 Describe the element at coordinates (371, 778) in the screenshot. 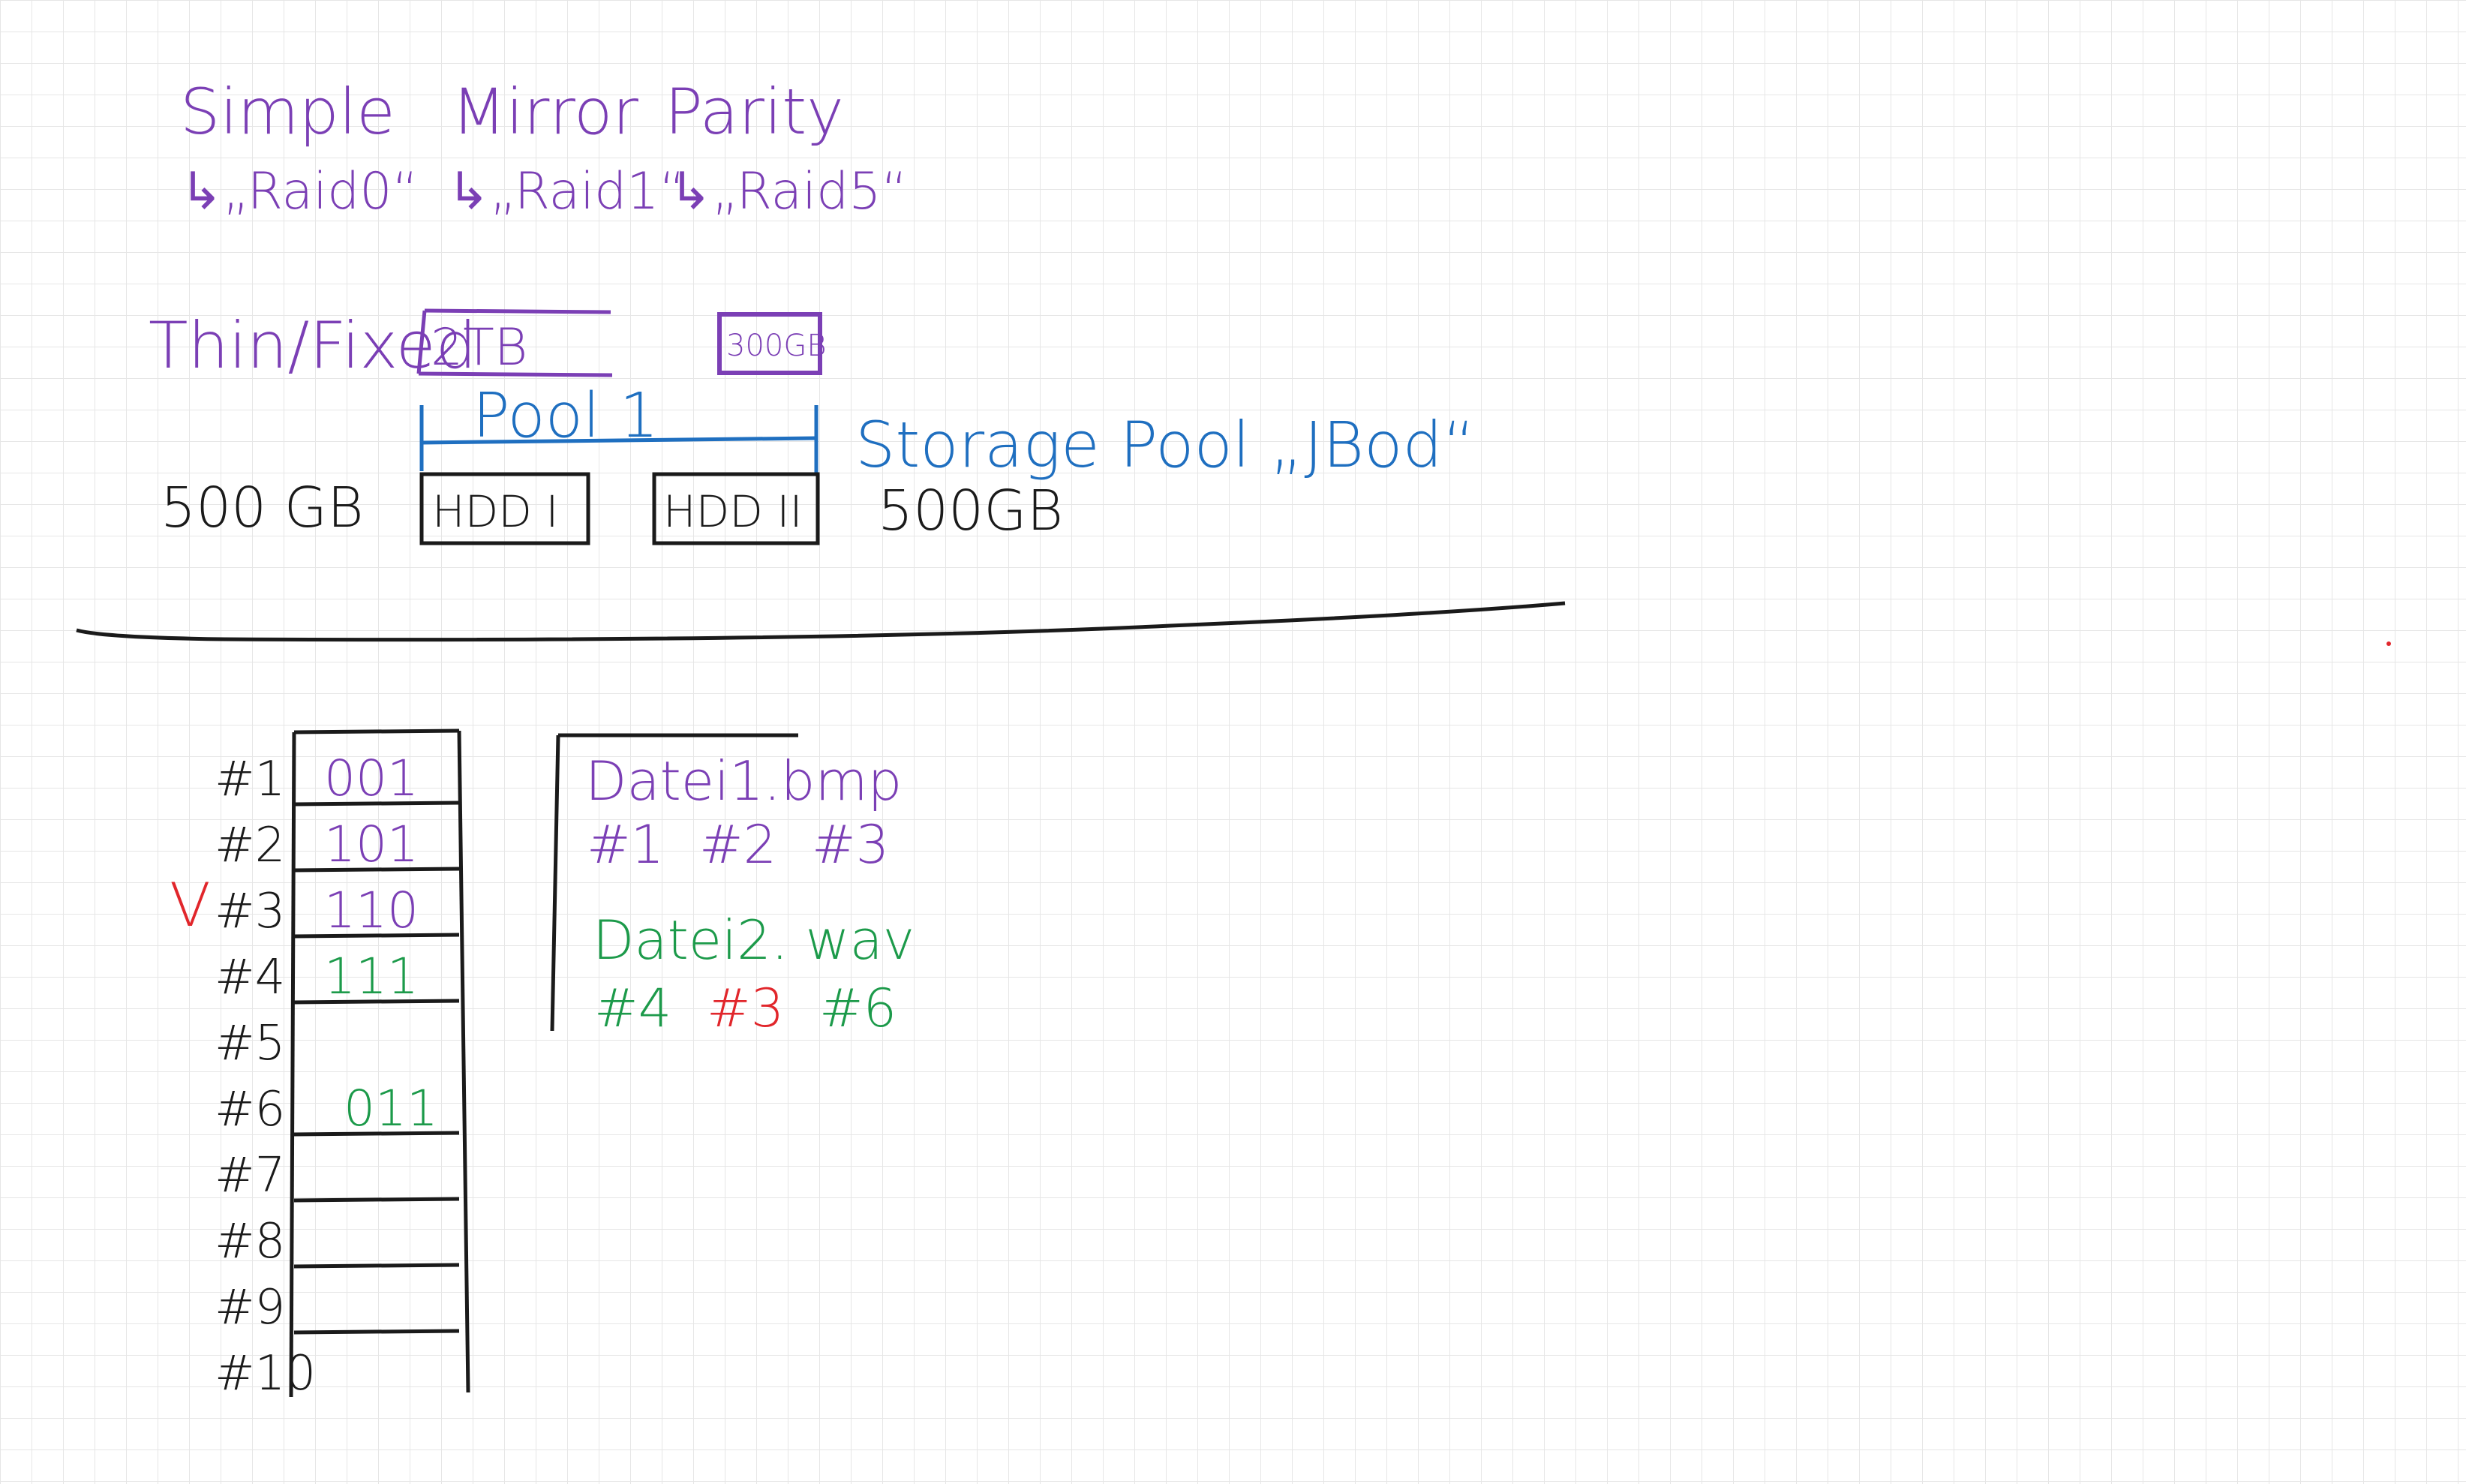

I see `block-value-1: 001` at that location.